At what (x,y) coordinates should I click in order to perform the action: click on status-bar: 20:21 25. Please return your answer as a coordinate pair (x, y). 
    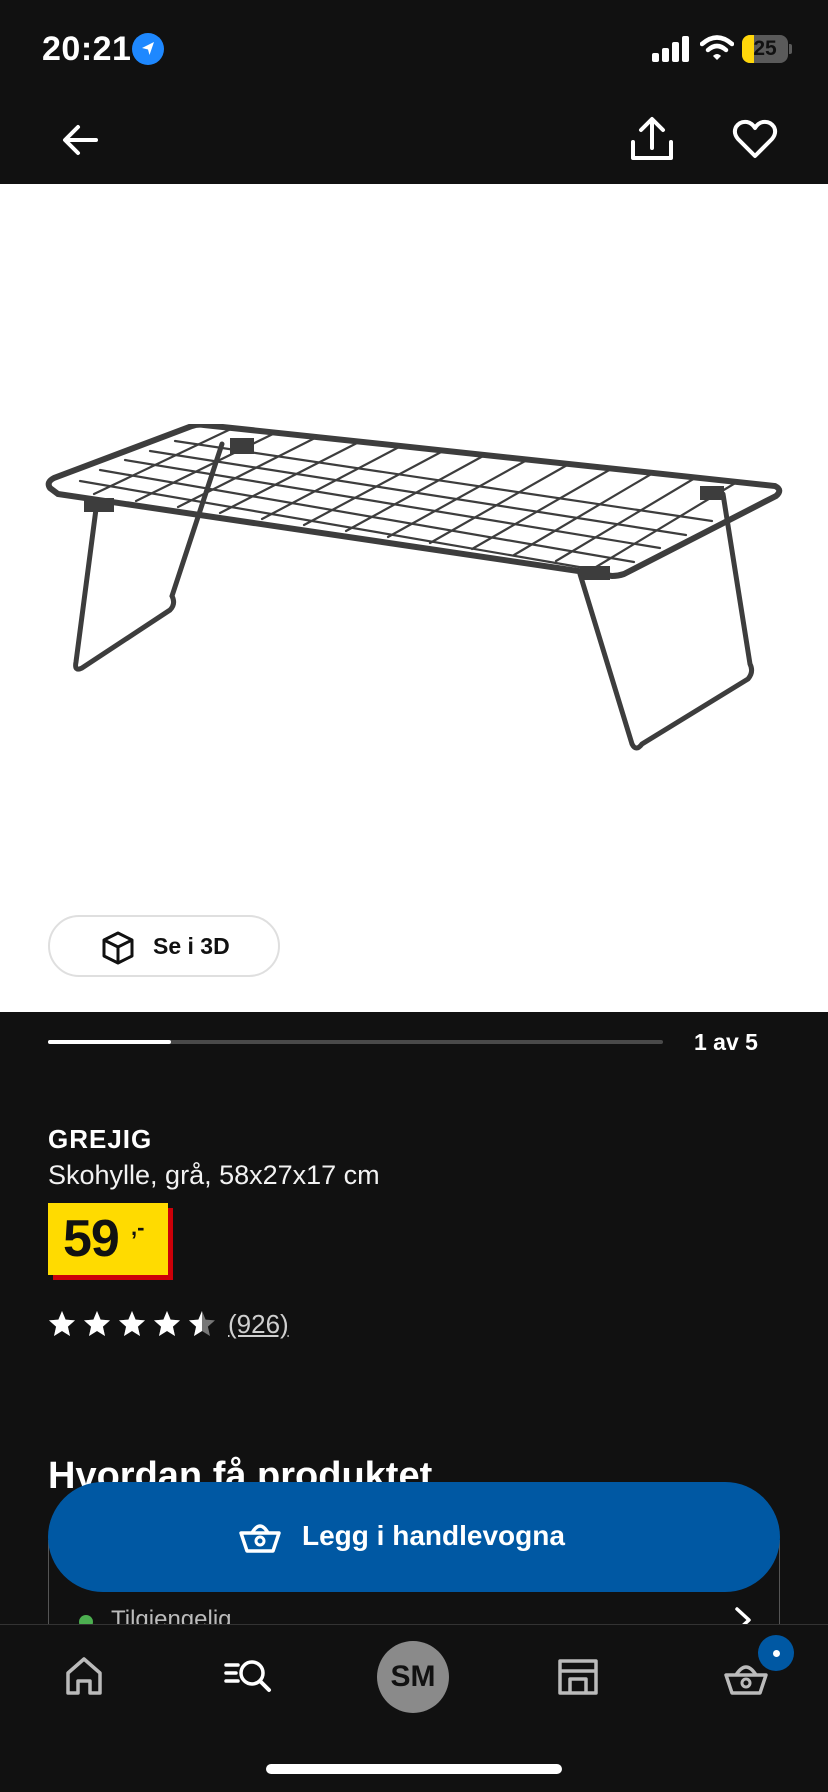
    Looking at the image, I should click on (414, 50).